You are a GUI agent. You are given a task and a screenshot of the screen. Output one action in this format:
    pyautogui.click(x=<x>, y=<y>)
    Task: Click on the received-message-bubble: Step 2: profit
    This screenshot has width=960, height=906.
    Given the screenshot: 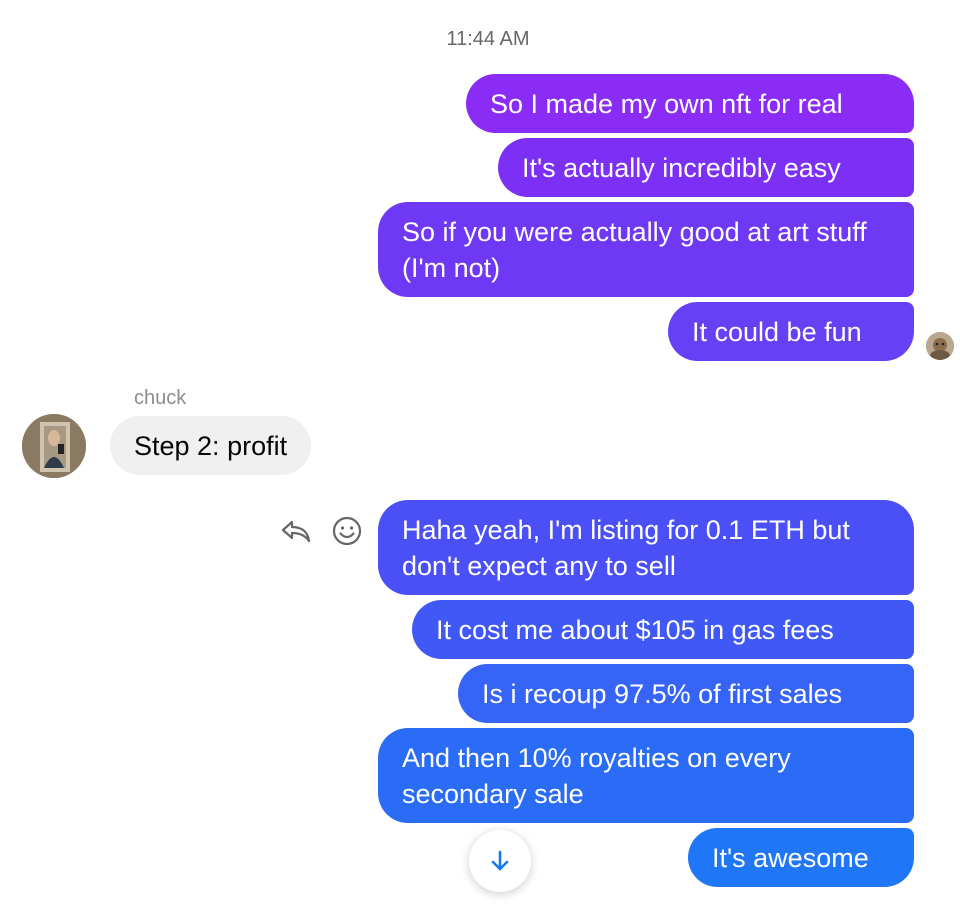 What is the action you would take?
    pyautogui.click(x=211, y=445)
    